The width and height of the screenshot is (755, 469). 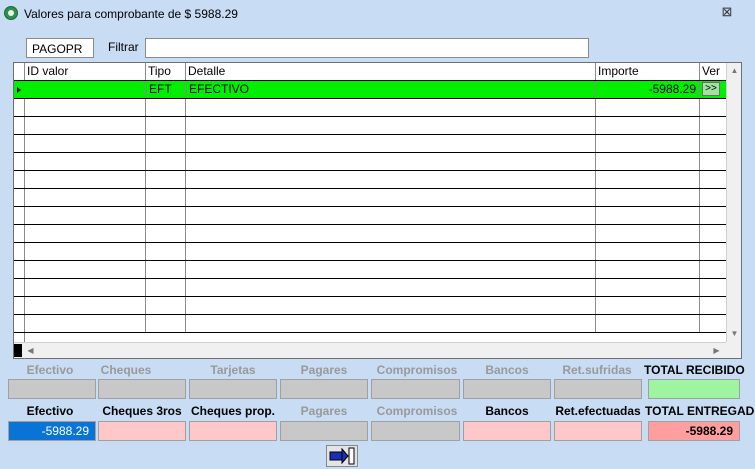 What do you see at coordinates (85, 89) in the screenshot?
I see `cell-id` at bounding box center [85, 89].